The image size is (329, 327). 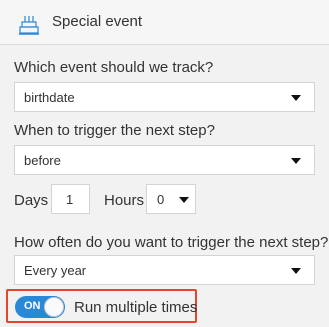 I want to click on frequency-select: Every year, so click(x=164, y=270).